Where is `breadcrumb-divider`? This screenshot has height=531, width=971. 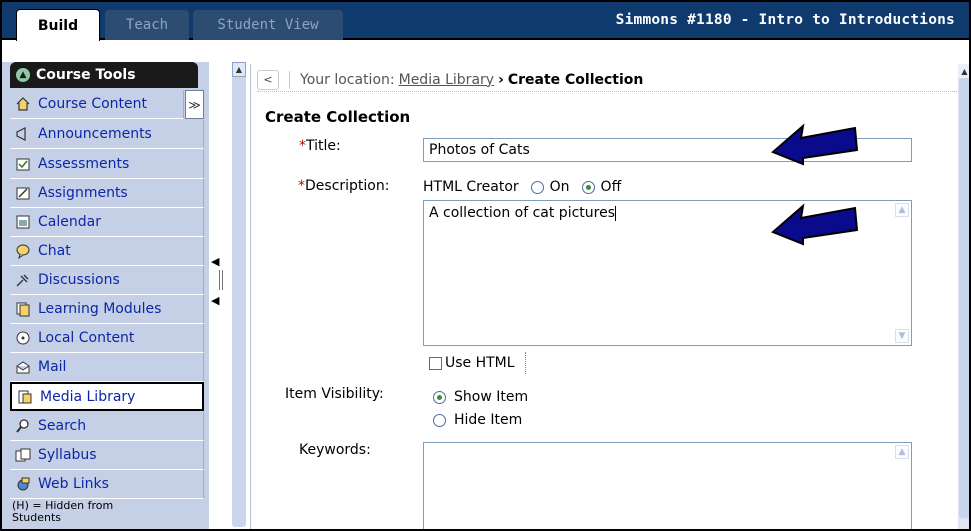 breadcrumb-divider is located at coordinates (289, 79).